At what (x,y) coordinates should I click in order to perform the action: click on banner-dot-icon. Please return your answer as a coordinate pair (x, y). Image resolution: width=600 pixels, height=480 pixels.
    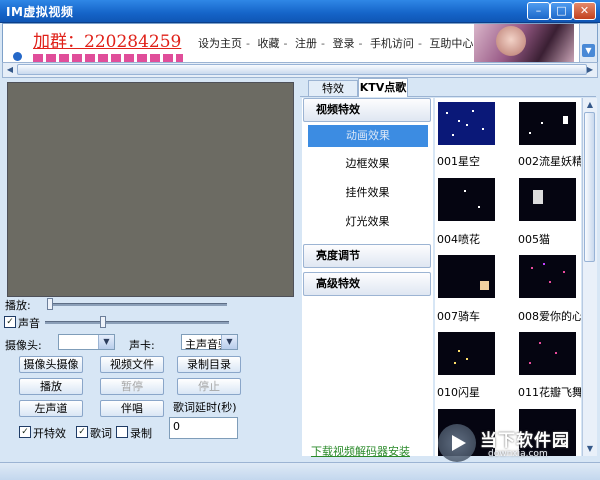
    Looking at the image, I should click on (17, 56).